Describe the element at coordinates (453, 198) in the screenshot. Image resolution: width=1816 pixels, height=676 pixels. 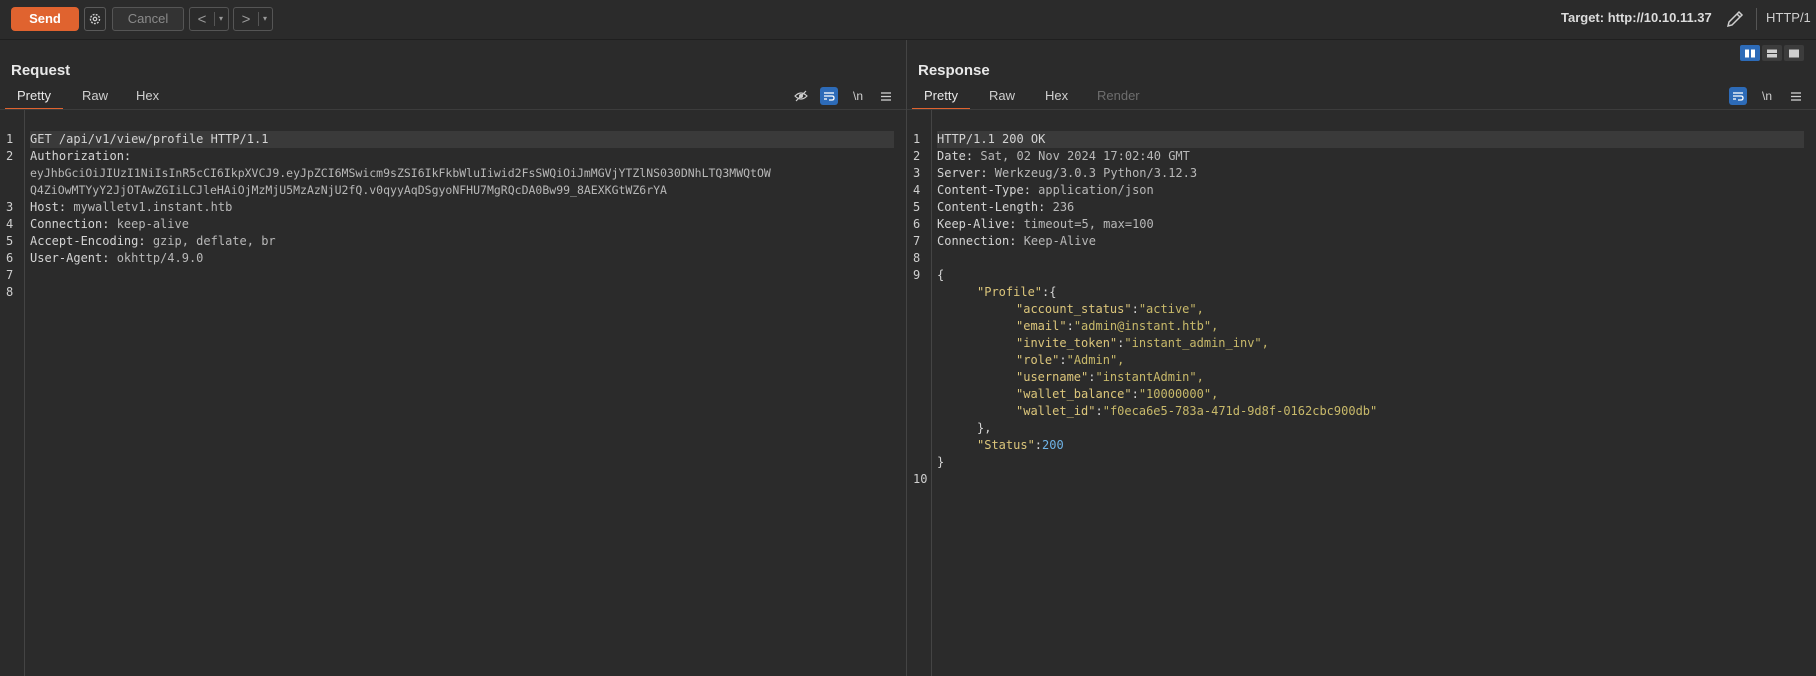
I see `request-line: 3 Host: mywalletv1.instant.htb` at that location.